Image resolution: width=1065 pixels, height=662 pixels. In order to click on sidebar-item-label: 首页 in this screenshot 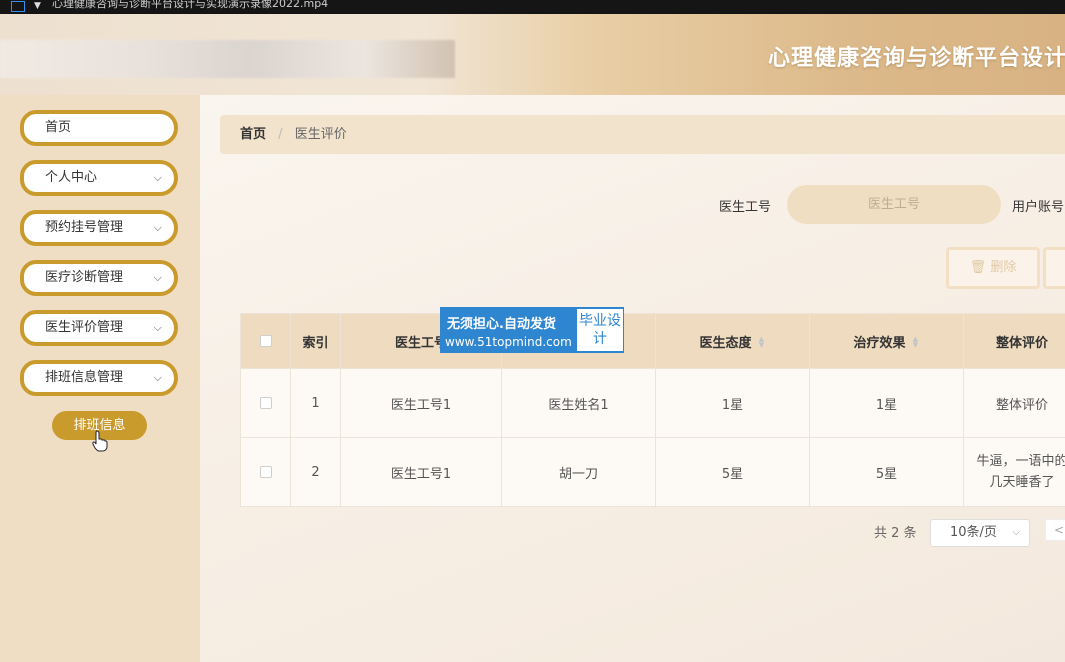, I will do `click(58, 127)`.